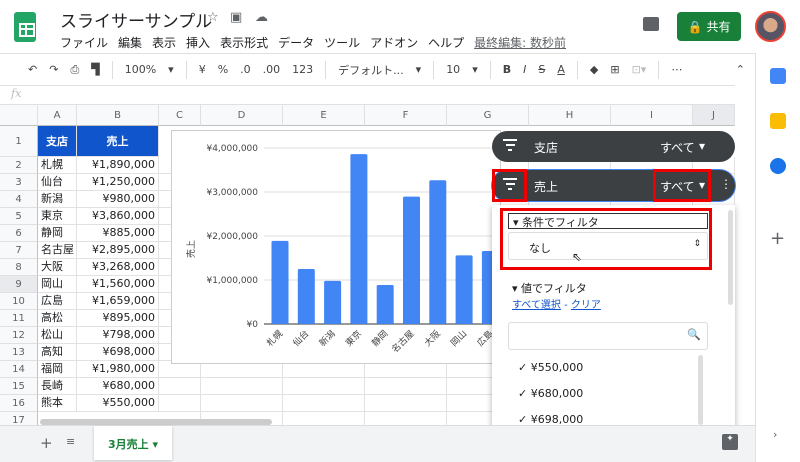  Describe the element at coordinates (446, 42) in the screenshot. I see `menu-help: ヘルプ` at that location.